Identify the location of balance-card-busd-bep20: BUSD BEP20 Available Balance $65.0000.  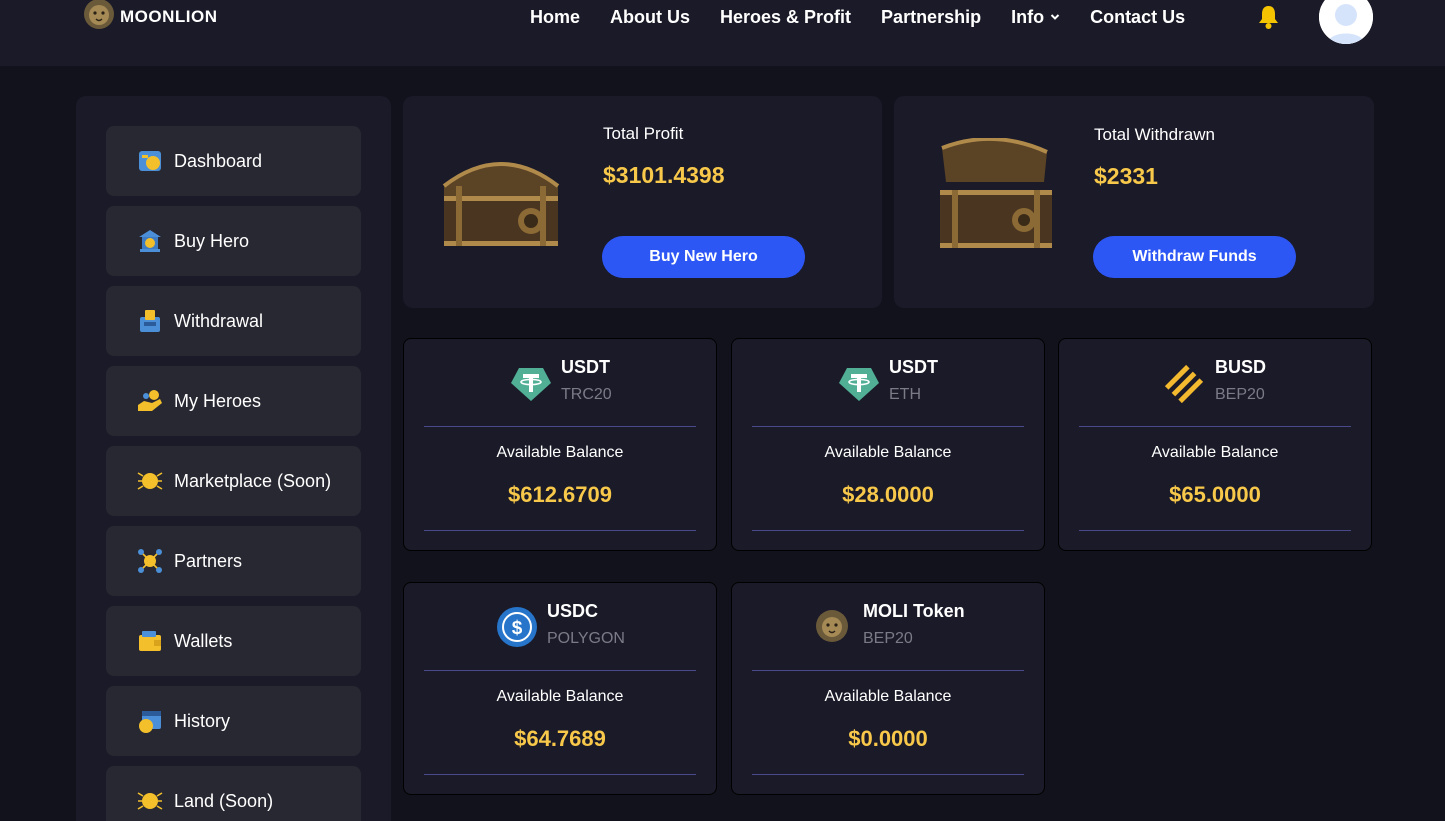
(1215, 444).